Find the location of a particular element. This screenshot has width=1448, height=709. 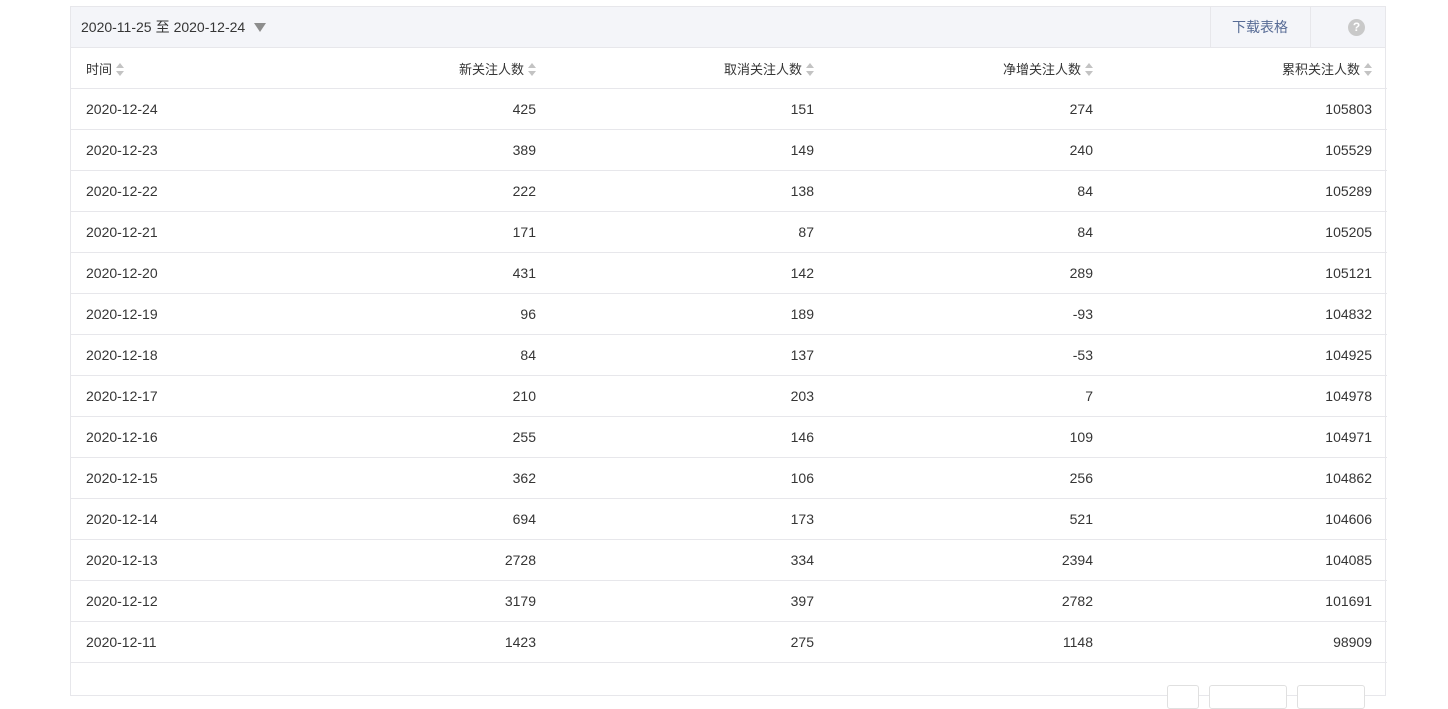

cell-new-followers: 1423 is located at coordinates (431, 642).